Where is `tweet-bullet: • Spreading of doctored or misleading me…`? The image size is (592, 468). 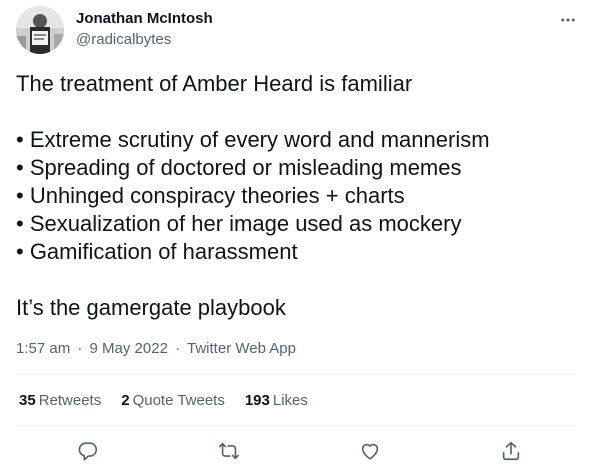 tweet-bullet: • Spreading of doctored or misleading me… is located at coordinates (239, 167).